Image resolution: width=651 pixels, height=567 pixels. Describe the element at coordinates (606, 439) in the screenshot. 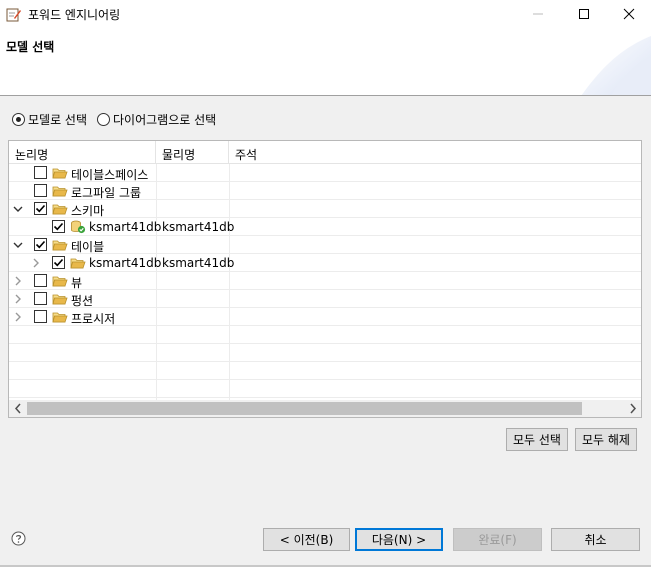

I see `deselect-all-button: 모두 해제` at that location.